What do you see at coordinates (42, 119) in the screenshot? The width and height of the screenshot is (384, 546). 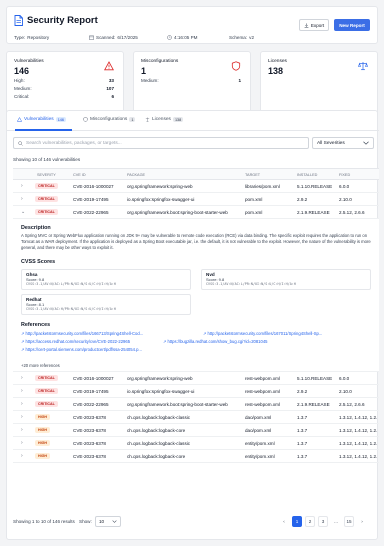 I see `tab-vulnerabilities: Vulnerabilities 146` at bounding box center [42, 119].